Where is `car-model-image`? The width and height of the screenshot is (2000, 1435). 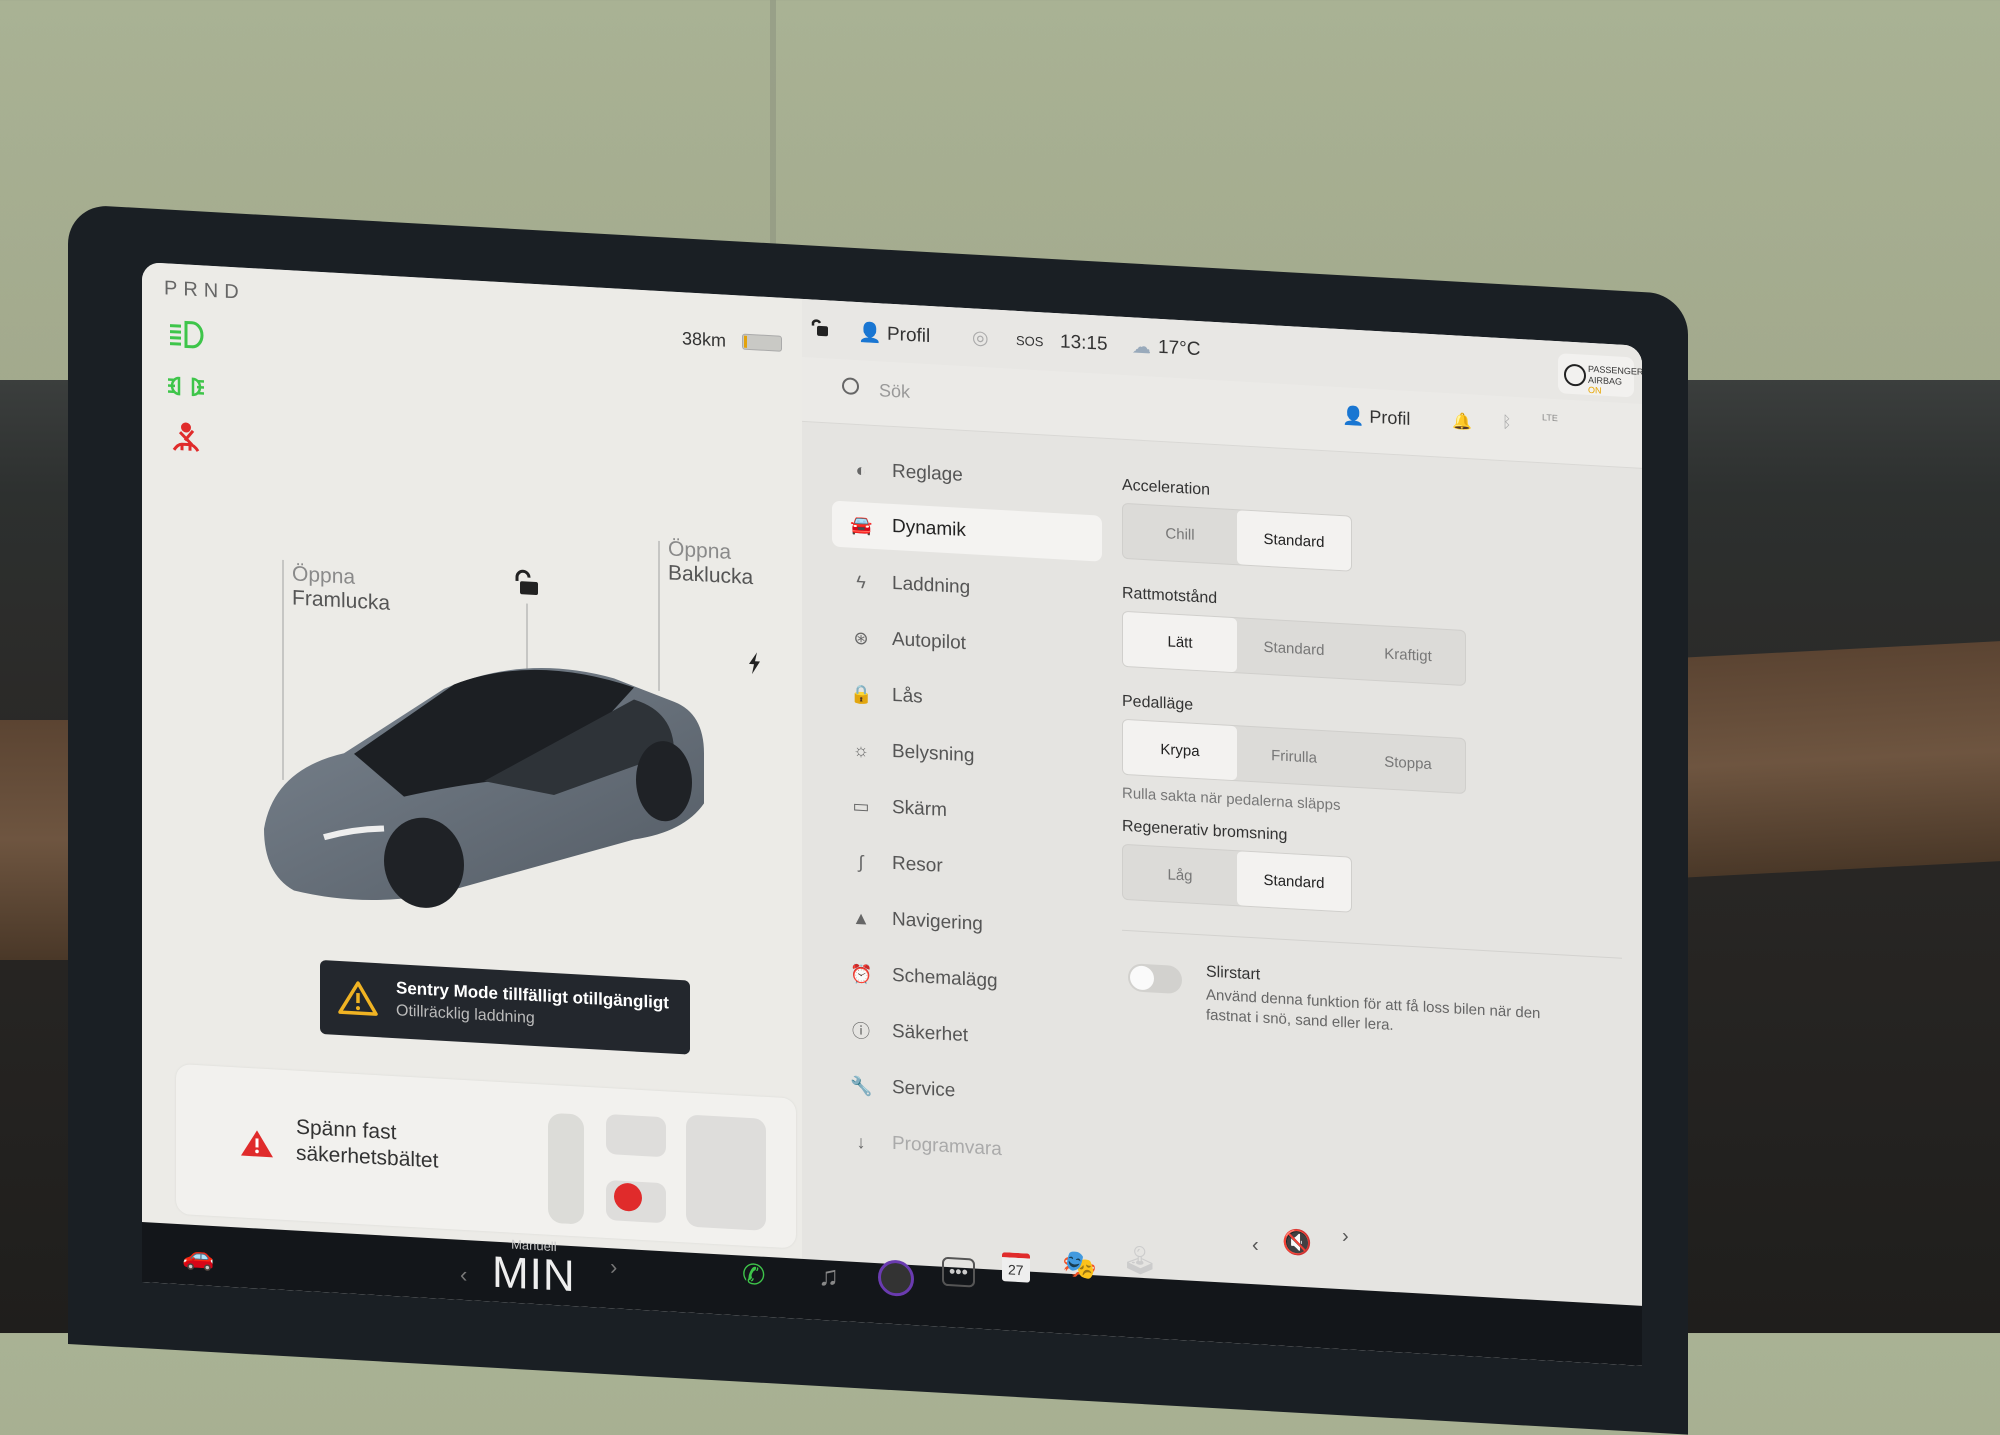 car-model-image is located at coordinates (484, 788).